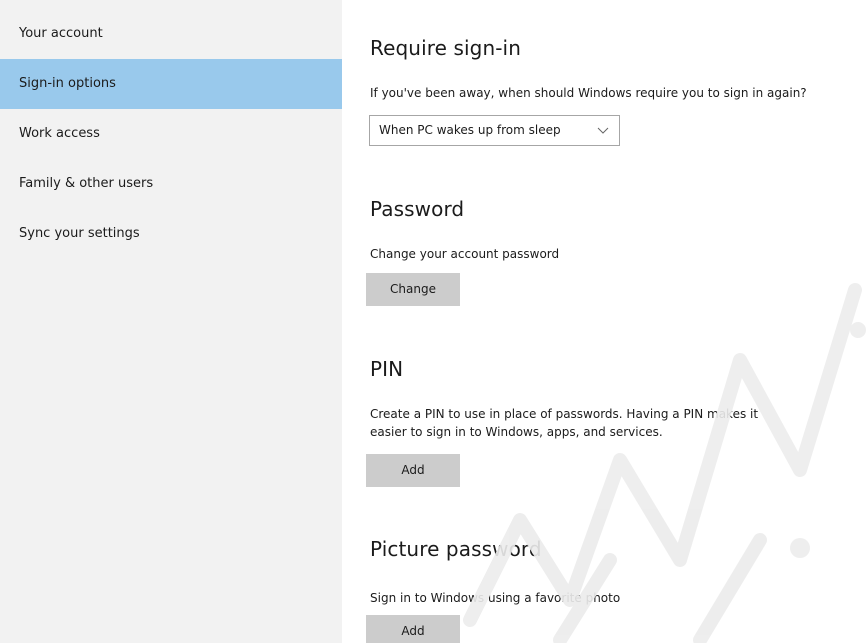 The width and height of the screenshot is (867, 643). I want to click on picture-password-heading: Picture password, so click(456, 549).